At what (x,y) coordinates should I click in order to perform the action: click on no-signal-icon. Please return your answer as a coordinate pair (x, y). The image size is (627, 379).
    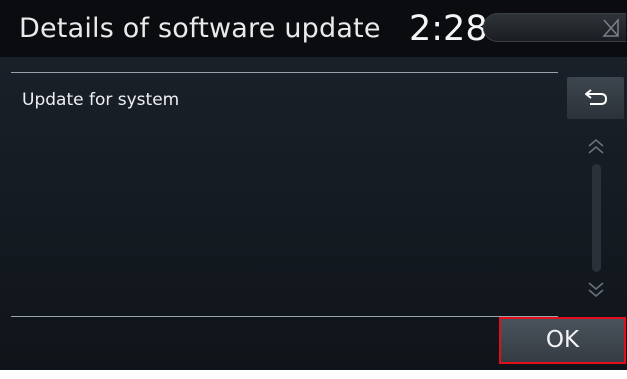
    Looking at the image, I should click on (610, 27).